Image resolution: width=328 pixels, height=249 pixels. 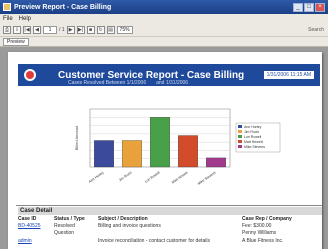 What do you see at coordinates (207, 177) in the screenshot?
I see `x-tick-label: Mike Stevens` at bounding box center [207, 177].